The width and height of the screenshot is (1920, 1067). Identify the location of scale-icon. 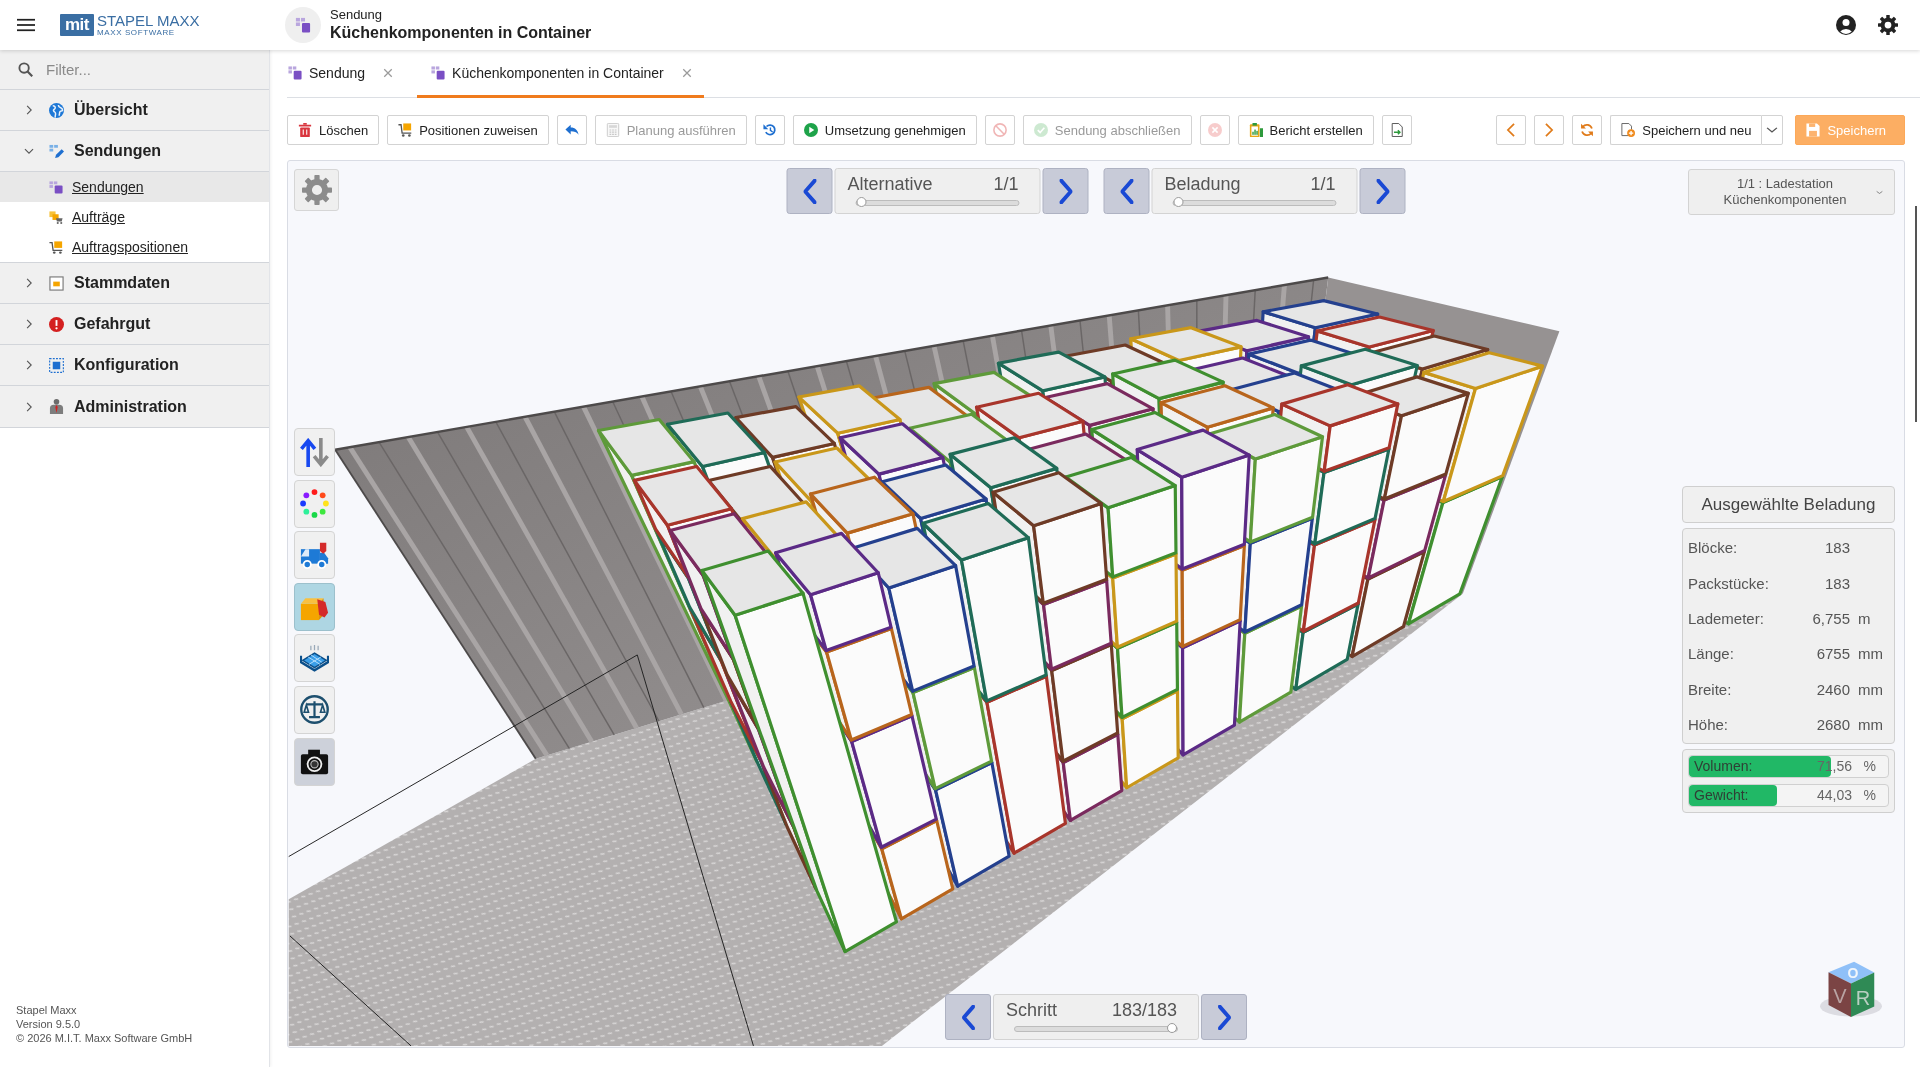
(314, 710).